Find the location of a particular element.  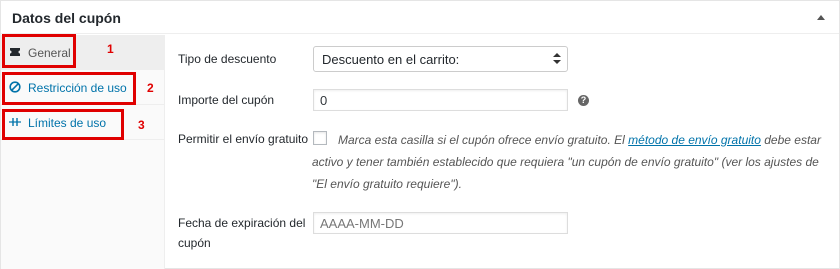

collapse-arrow-icon is located at coordinates (821, 17).